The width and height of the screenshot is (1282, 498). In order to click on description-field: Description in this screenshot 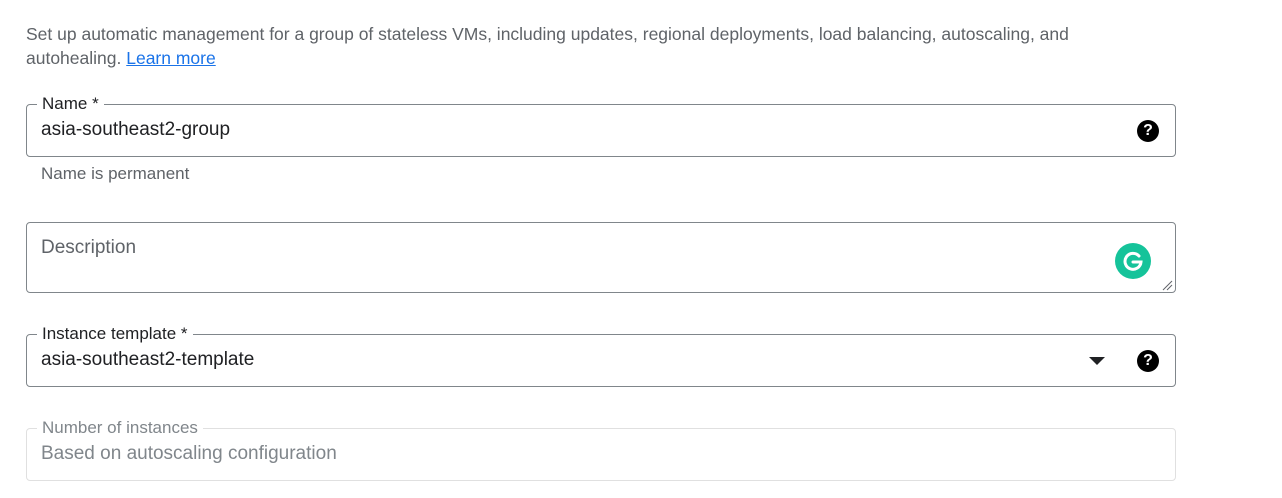, I will do `click(601, 257)`.